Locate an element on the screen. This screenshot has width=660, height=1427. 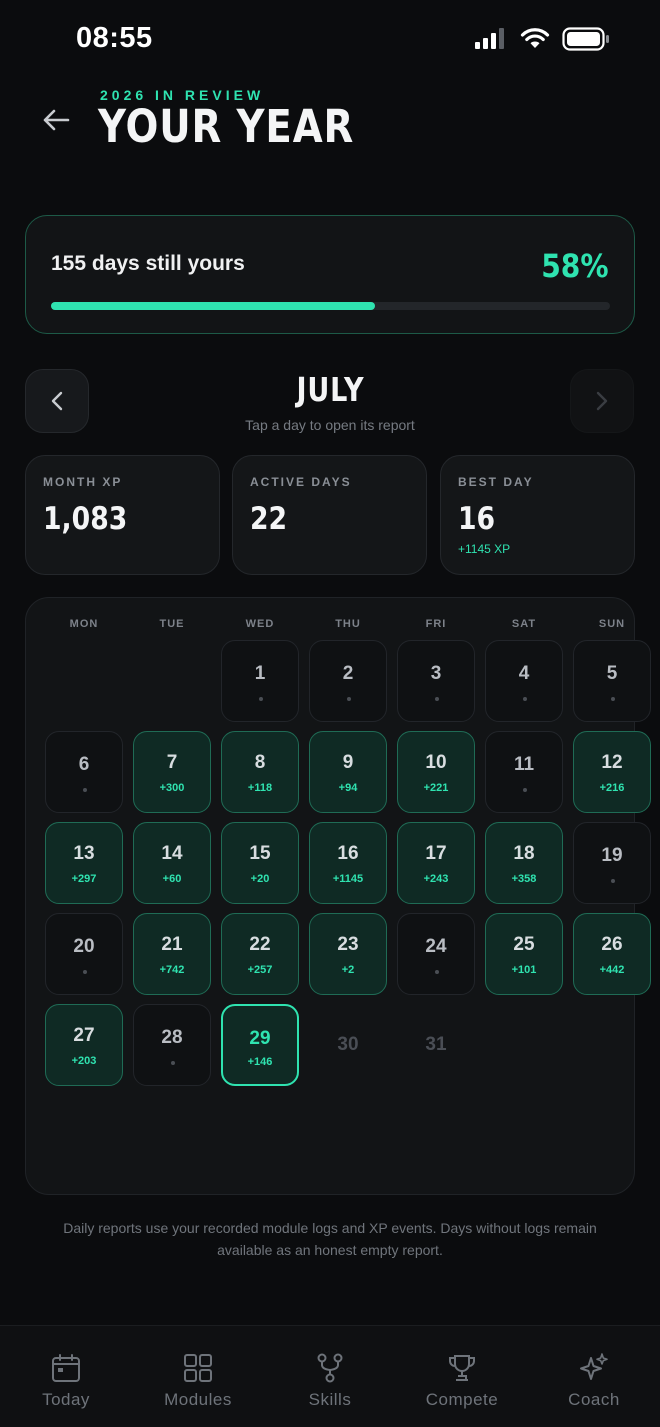
stat-label: BEST DAY is located at coordinates (496, 482).